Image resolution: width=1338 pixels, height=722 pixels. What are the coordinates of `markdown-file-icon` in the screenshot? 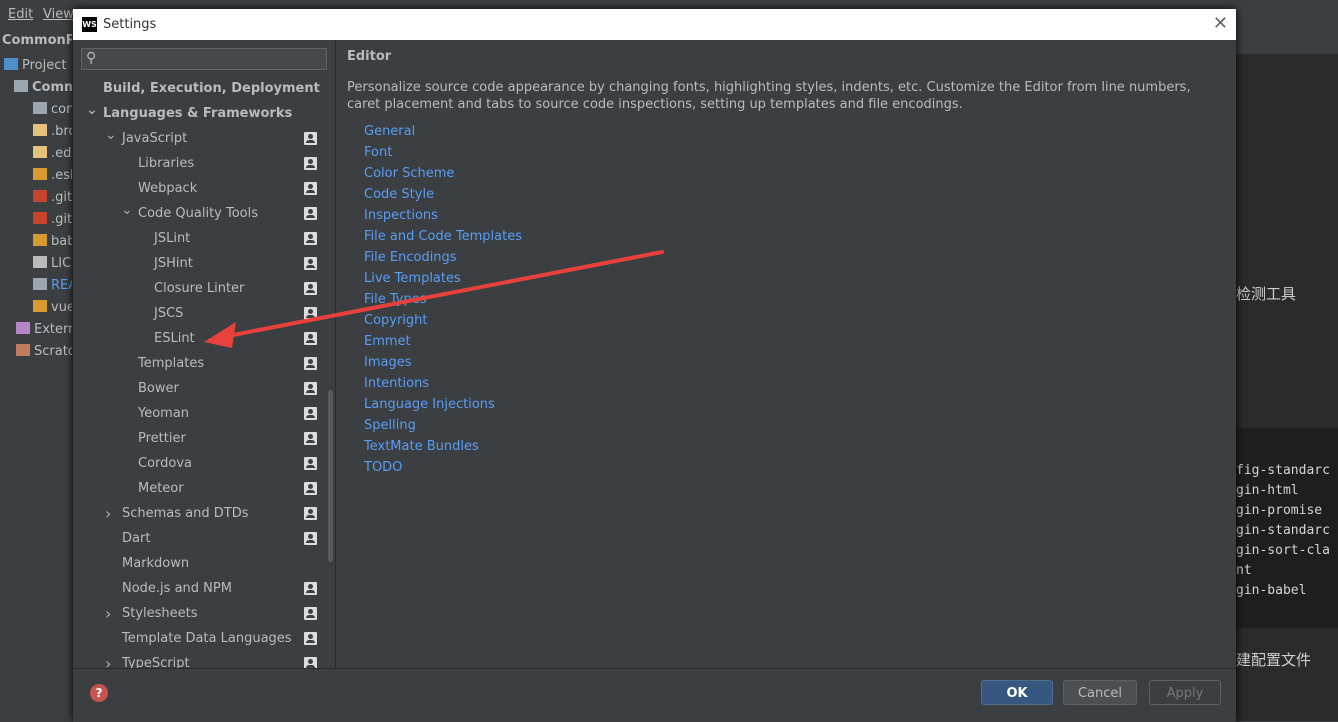 It's located at (40, 284).